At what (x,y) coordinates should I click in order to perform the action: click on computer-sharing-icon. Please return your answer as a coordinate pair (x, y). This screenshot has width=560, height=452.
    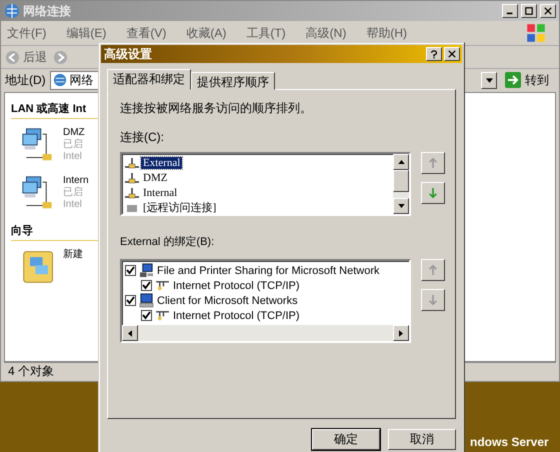
    Looking at the image, I should click on (146, 270).